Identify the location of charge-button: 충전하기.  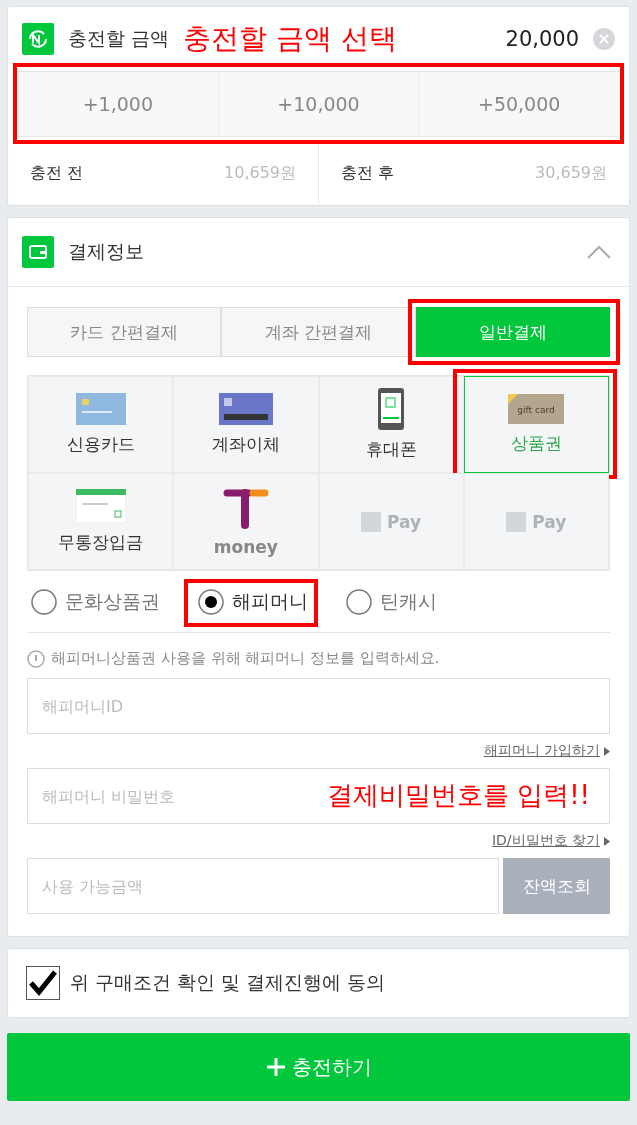
(318, 1067).